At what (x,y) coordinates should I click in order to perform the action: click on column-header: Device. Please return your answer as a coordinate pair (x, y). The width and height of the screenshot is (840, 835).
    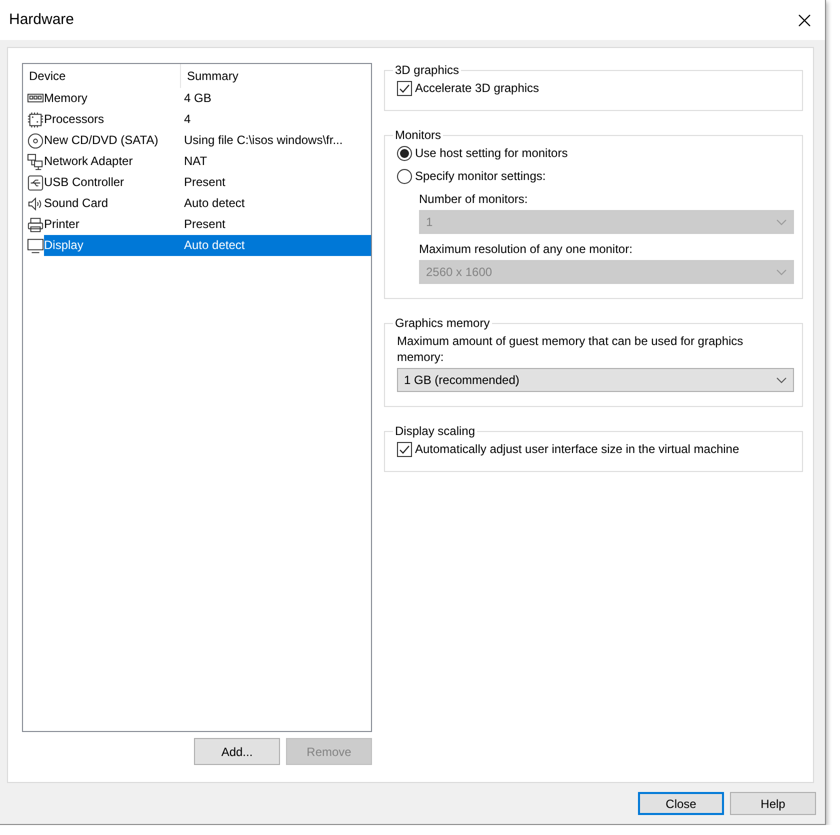
    Looking at the image, I should click on (102, 76).